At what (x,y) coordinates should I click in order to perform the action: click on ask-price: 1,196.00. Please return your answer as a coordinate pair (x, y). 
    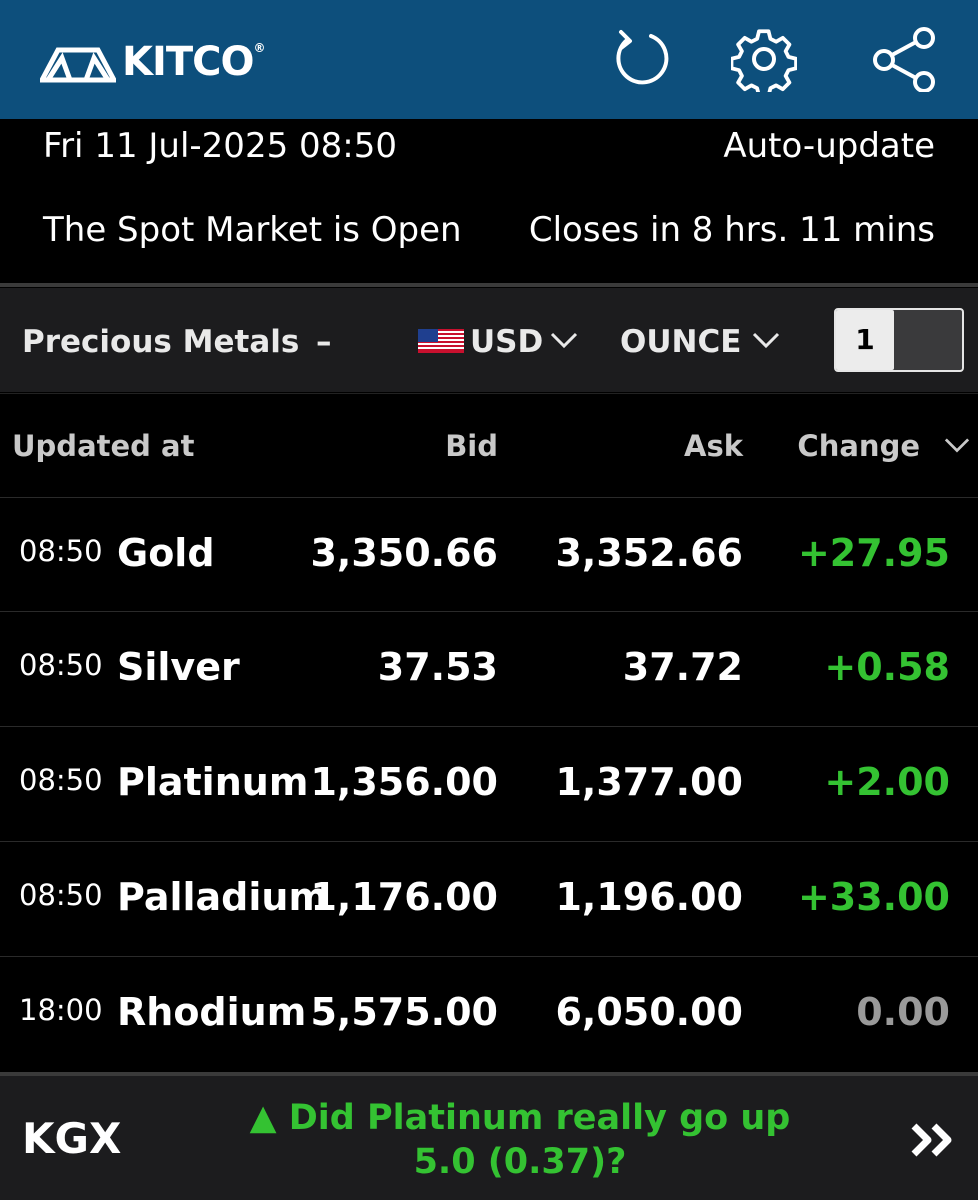
    Looking at the image, I should click on (649, 897).